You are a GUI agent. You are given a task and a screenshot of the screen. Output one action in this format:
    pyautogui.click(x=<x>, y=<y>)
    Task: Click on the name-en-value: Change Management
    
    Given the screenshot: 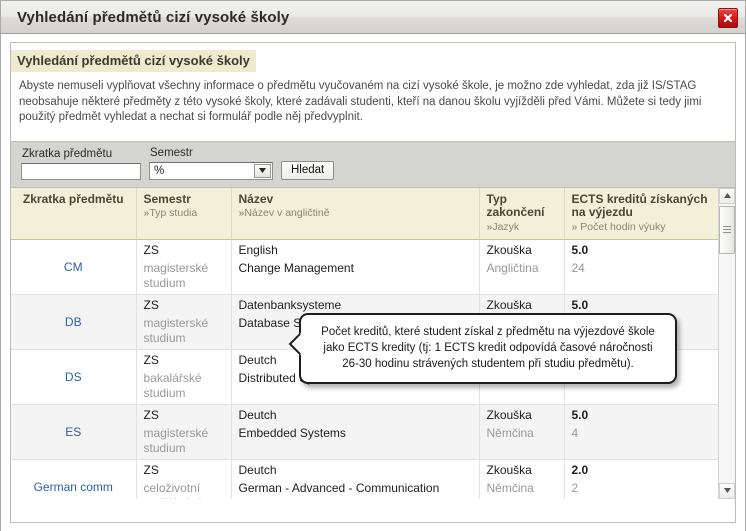 What is the action you would take?
    pyautogui.click(x=296, y=268)
    